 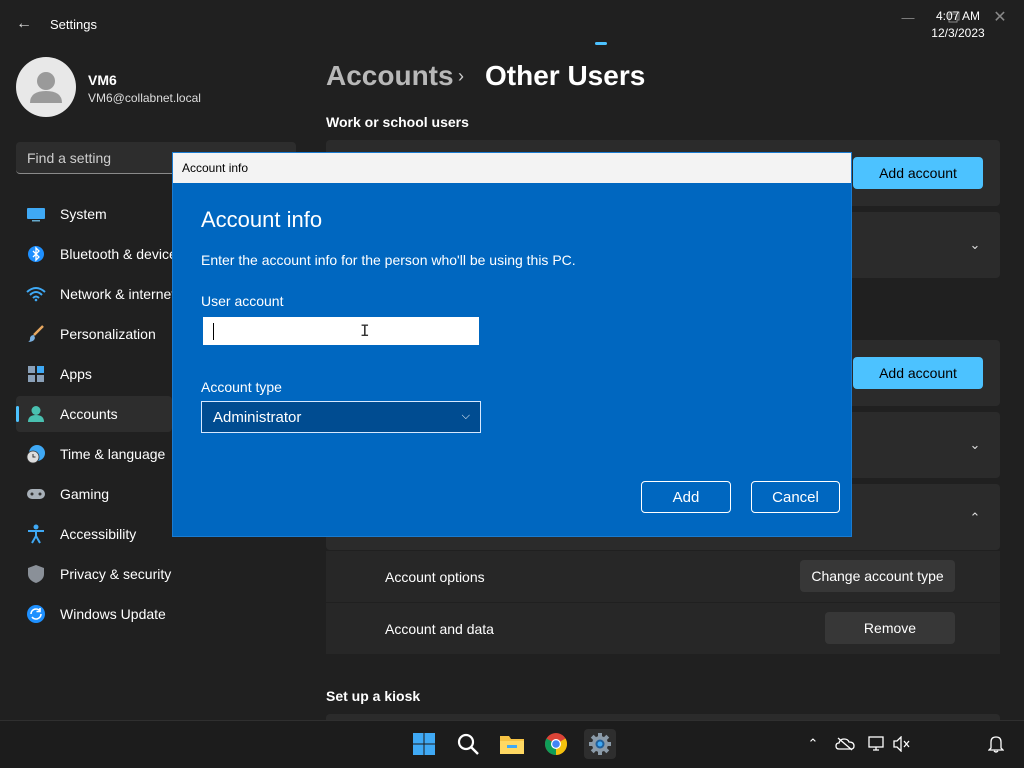 I want to click on sidebar-item-label: Accounts, so click(x=89, y=414).